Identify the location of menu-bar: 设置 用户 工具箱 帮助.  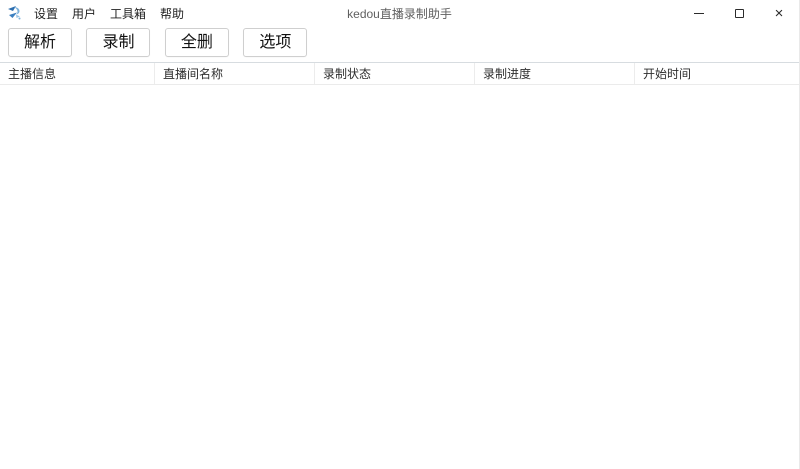
(109, 13).